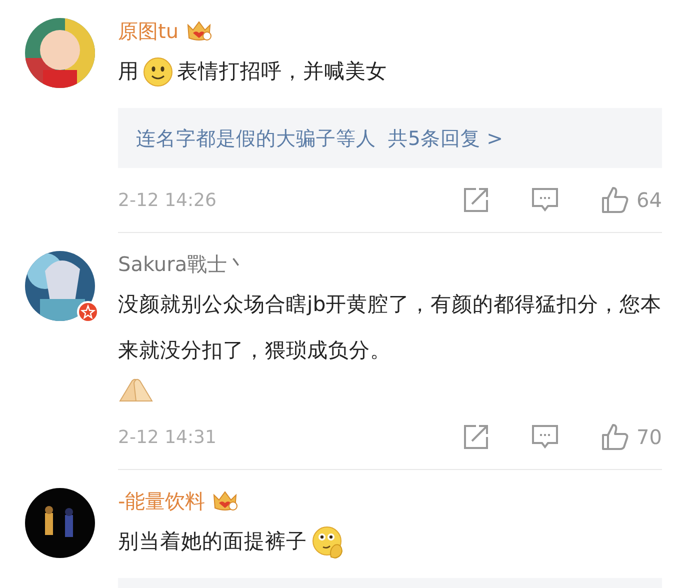  I want to click on thinking-emoji-icon, so click(328, 542).